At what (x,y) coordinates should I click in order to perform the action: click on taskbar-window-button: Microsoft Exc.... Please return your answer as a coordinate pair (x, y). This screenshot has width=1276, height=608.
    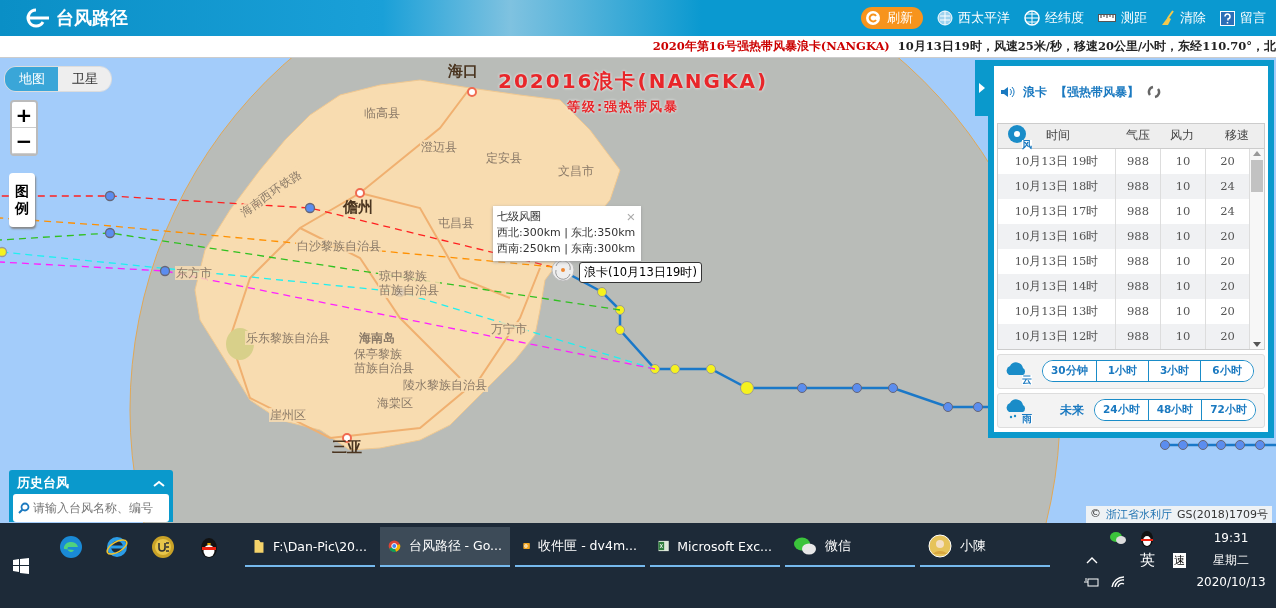
    Looking at the image, I should click on (715, 547).